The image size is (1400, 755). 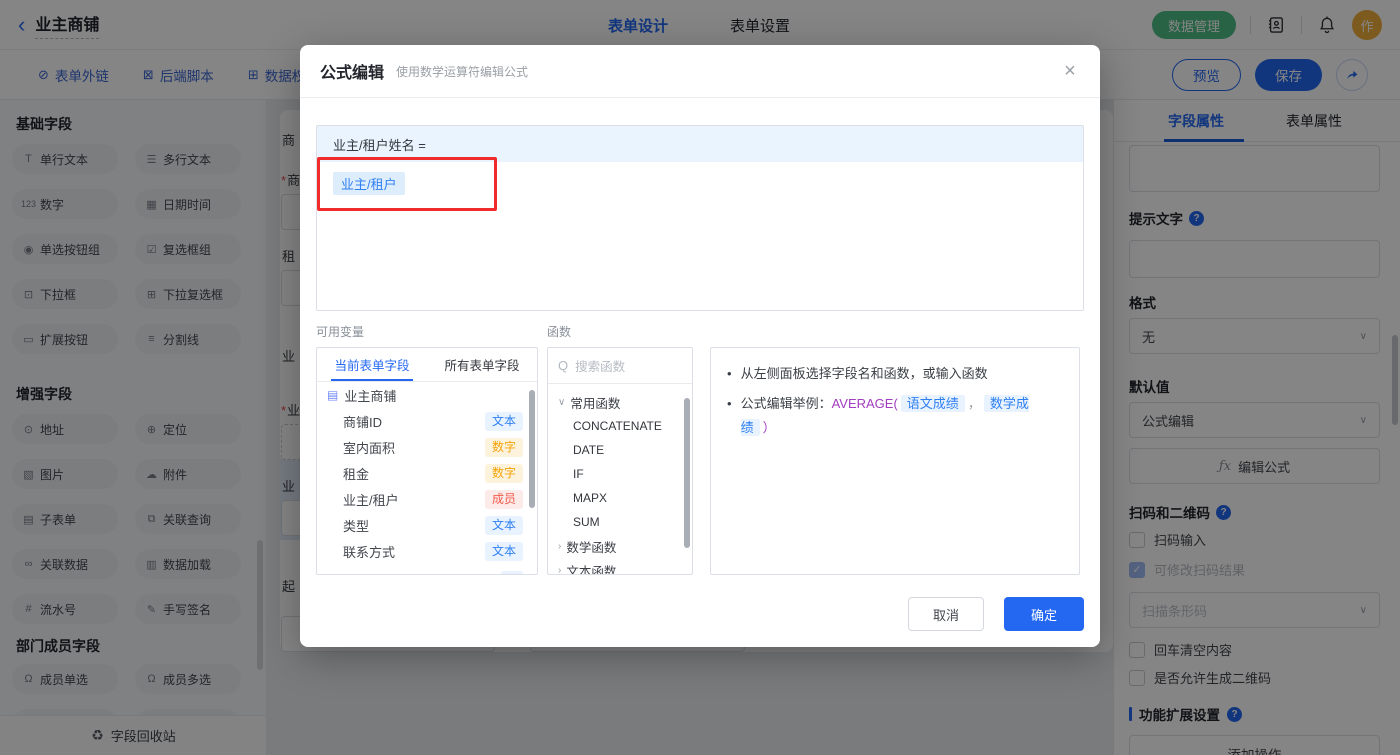 I want to click on type-badge-partial, so click(x=512, y=572).